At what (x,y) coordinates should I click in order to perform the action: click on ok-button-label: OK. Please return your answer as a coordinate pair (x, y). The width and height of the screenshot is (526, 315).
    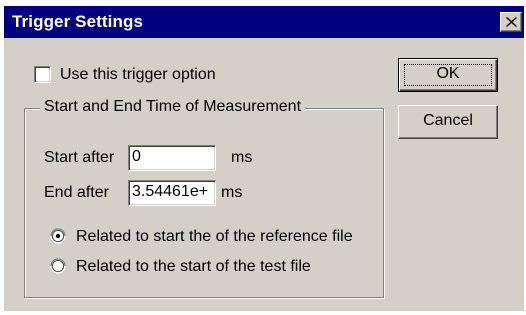
    Looking at the image, I should click on (448, 73).